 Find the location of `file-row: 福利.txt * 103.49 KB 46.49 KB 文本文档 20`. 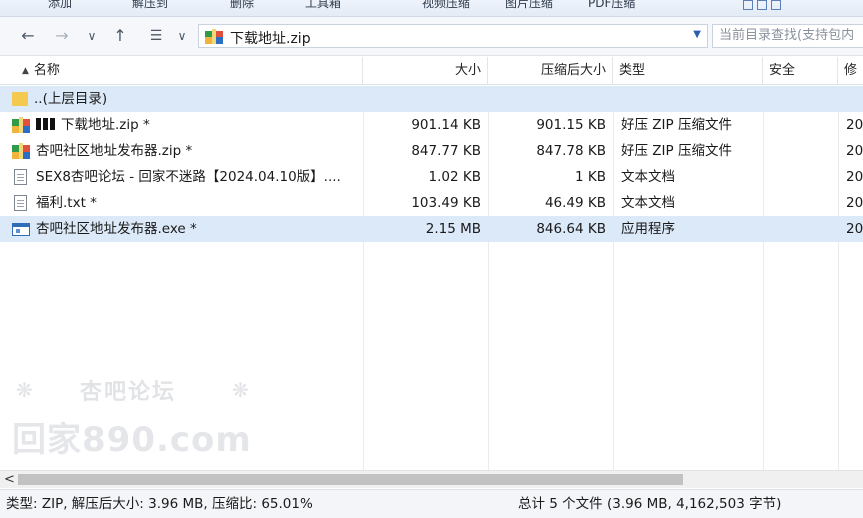

file-row: 福利.txt * 103.49 KB 46.49 KB 文本文档 20 is located at coordinates (431, 203).